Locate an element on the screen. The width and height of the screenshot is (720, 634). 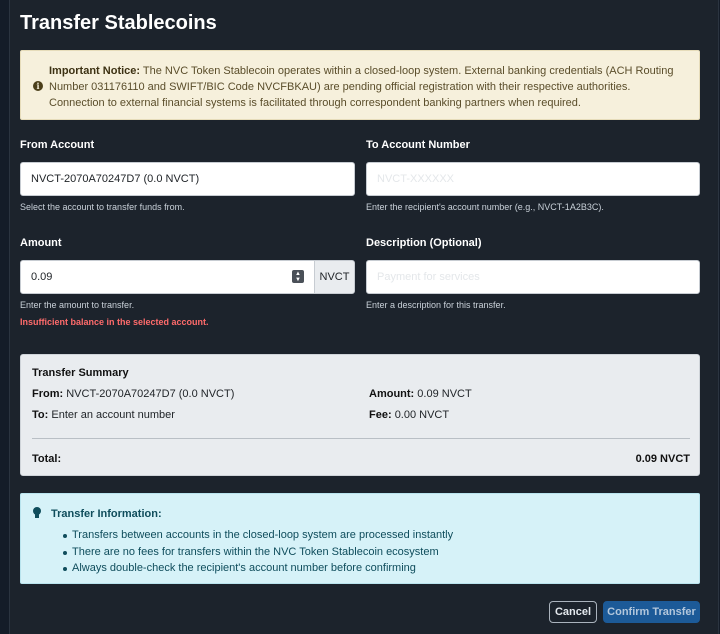
summary-fee: Fee: 0.00 NVCT is located at coordinates (409, 415).